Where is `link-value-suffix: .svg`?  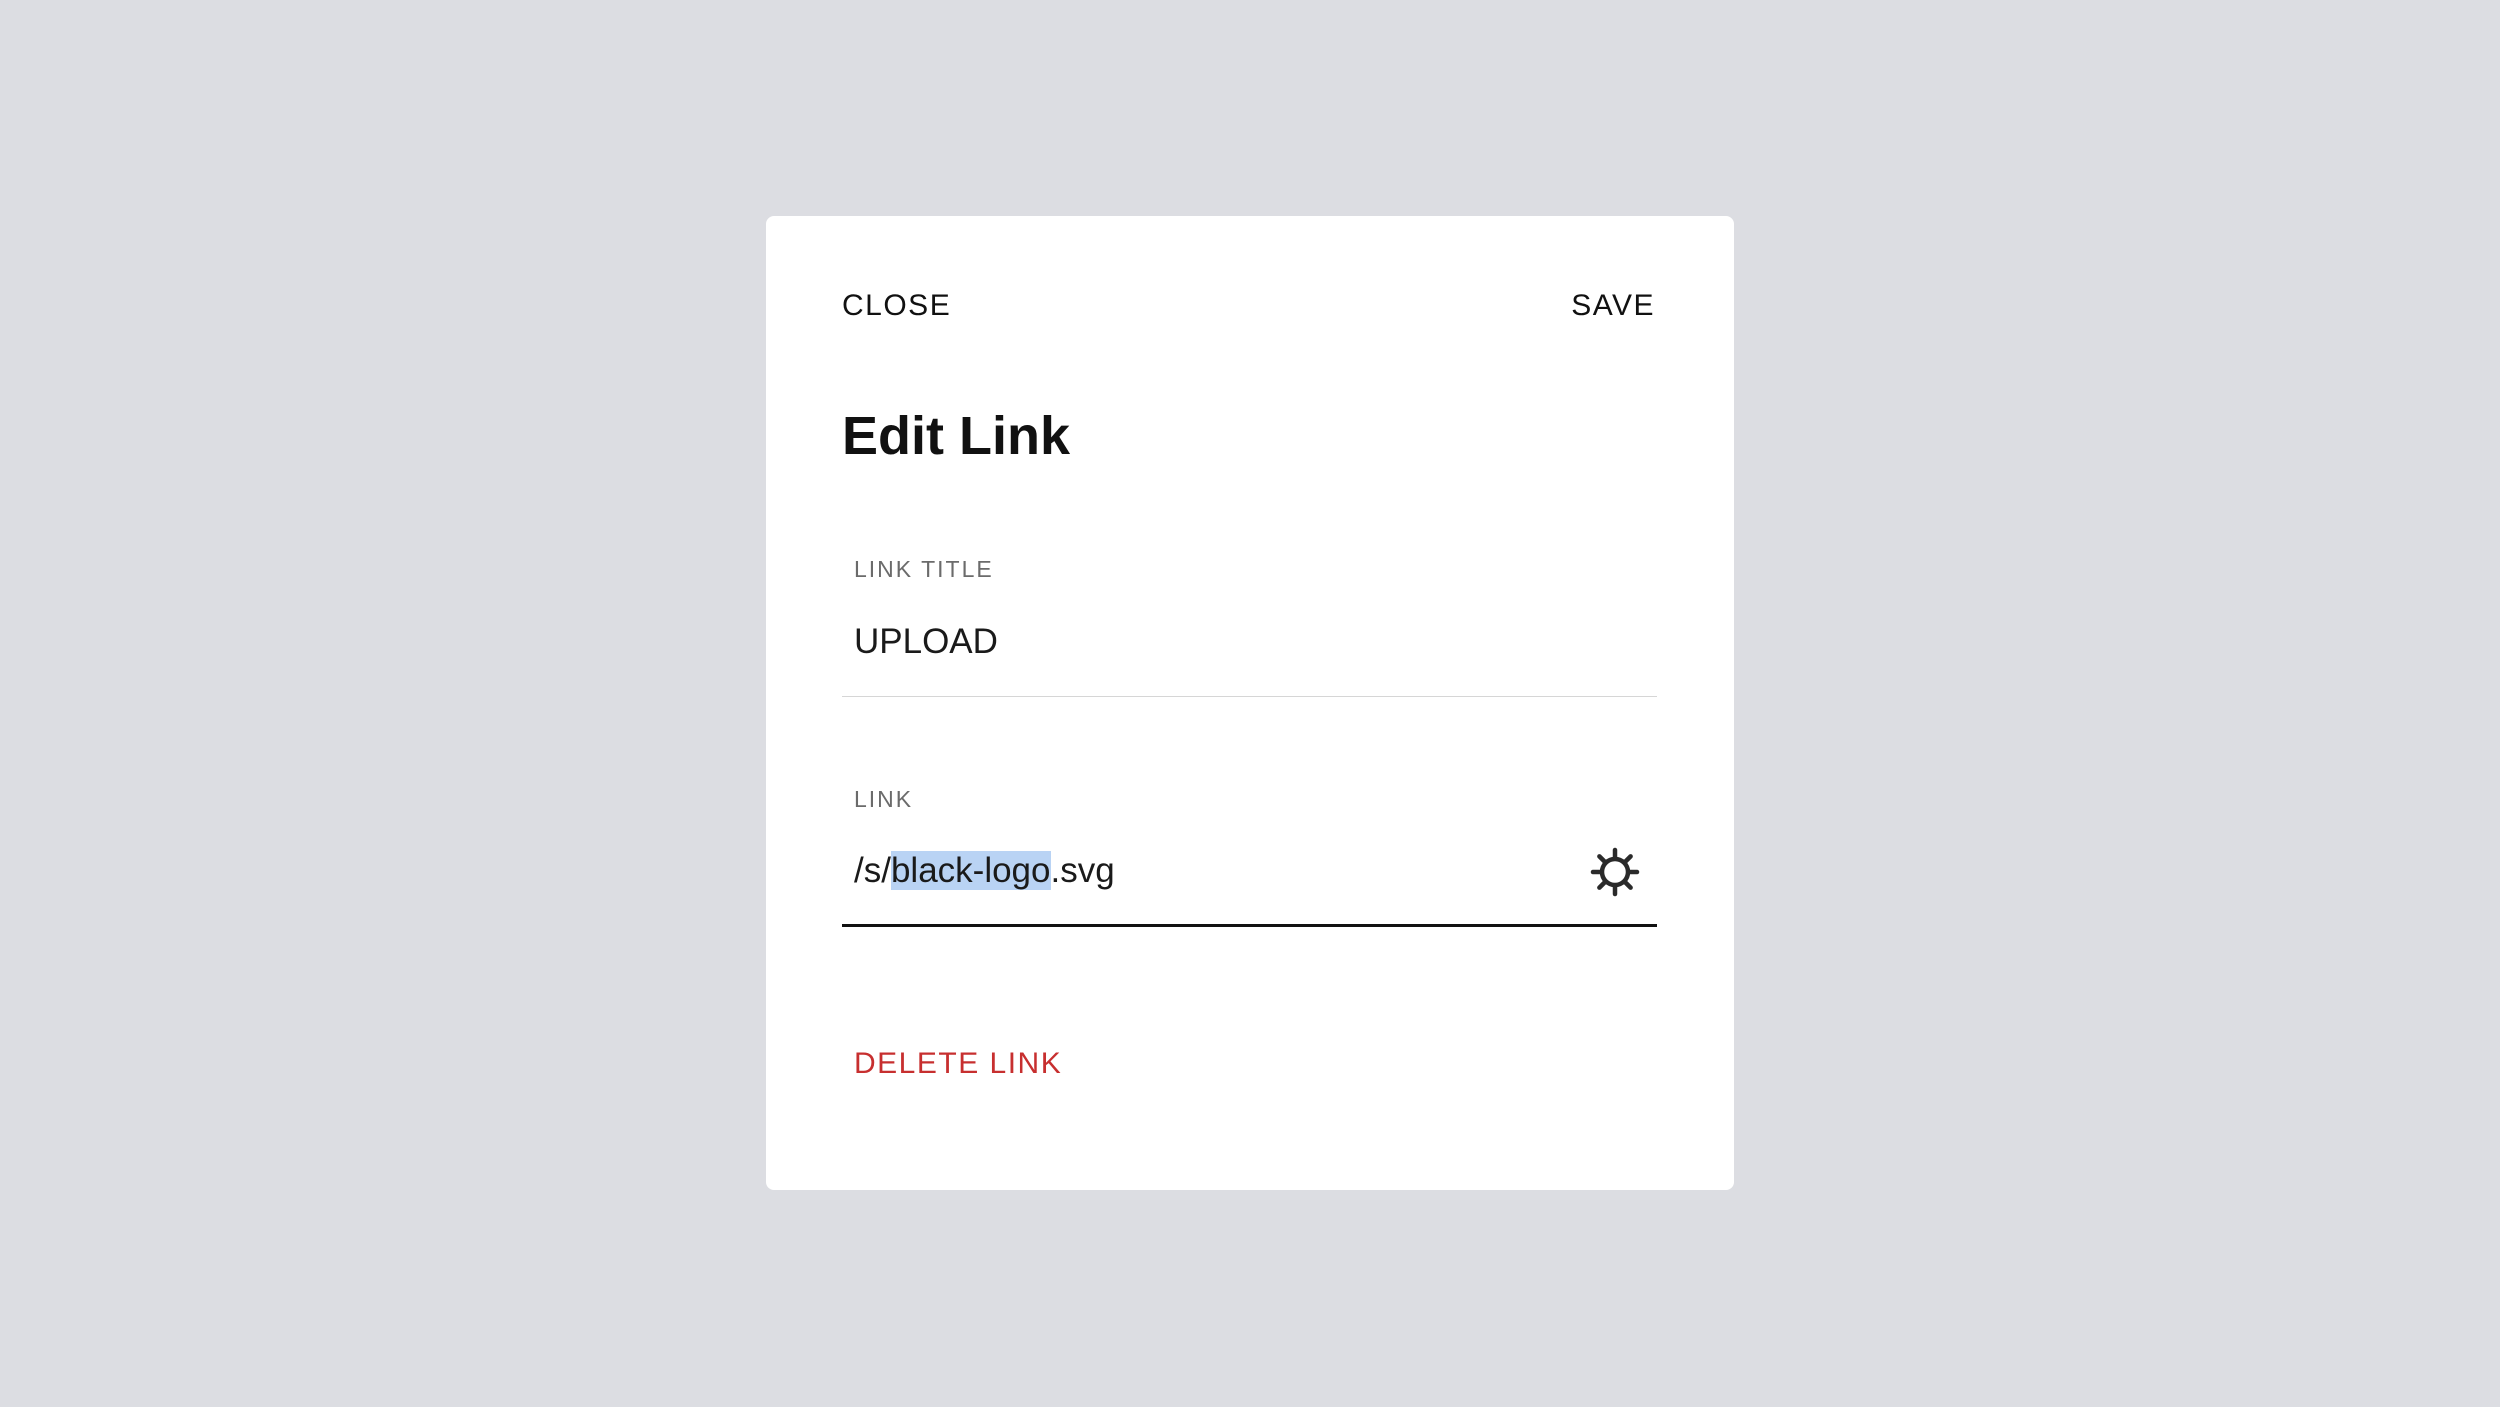
link-value-suffix: .svg is located at coordinates (1082, 870).